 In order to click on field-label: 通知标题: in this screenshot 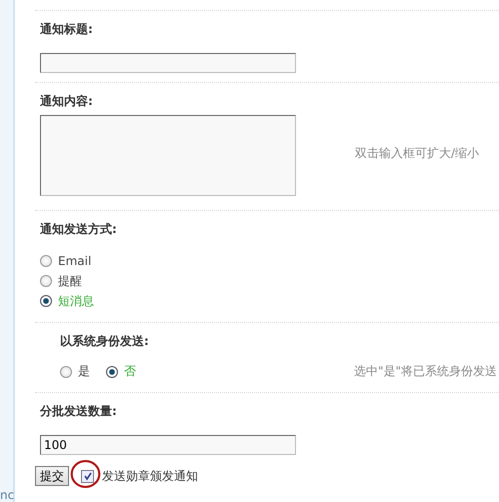, I will do `click(67, 29)`.